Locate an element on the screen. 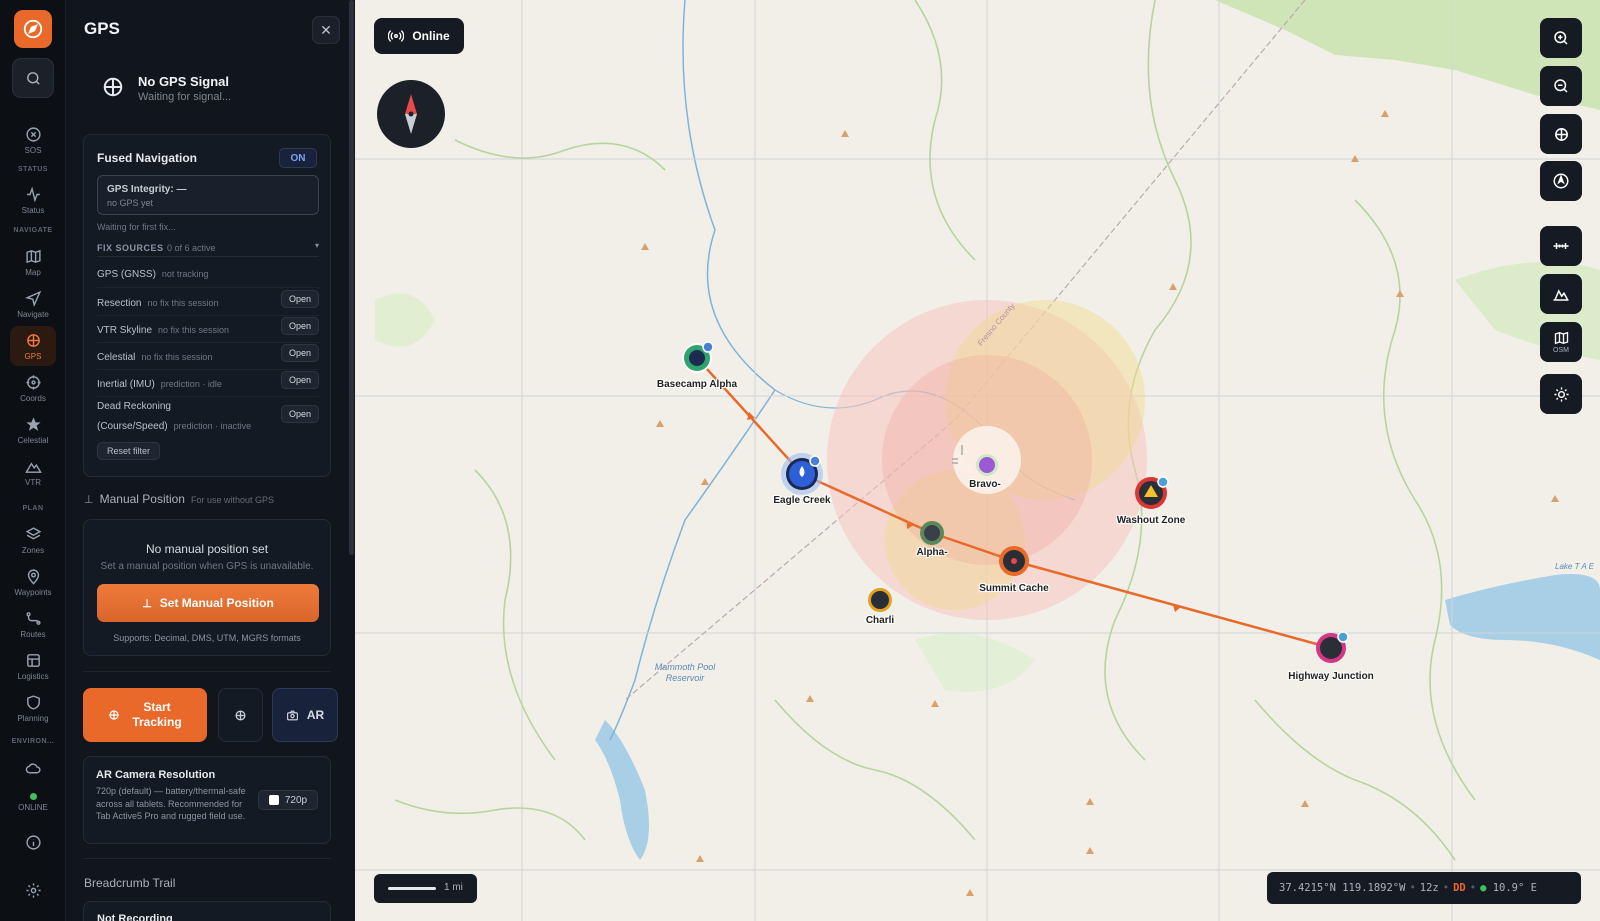  zoom-out-icon is located at coordinates (1561, 86).